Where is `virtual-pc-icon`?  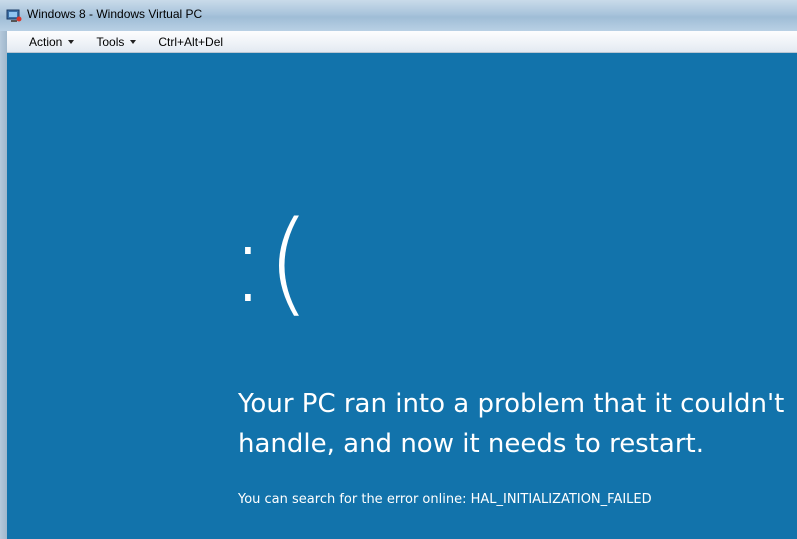
virtual-pc-icon is located at coordinates (14, 15).